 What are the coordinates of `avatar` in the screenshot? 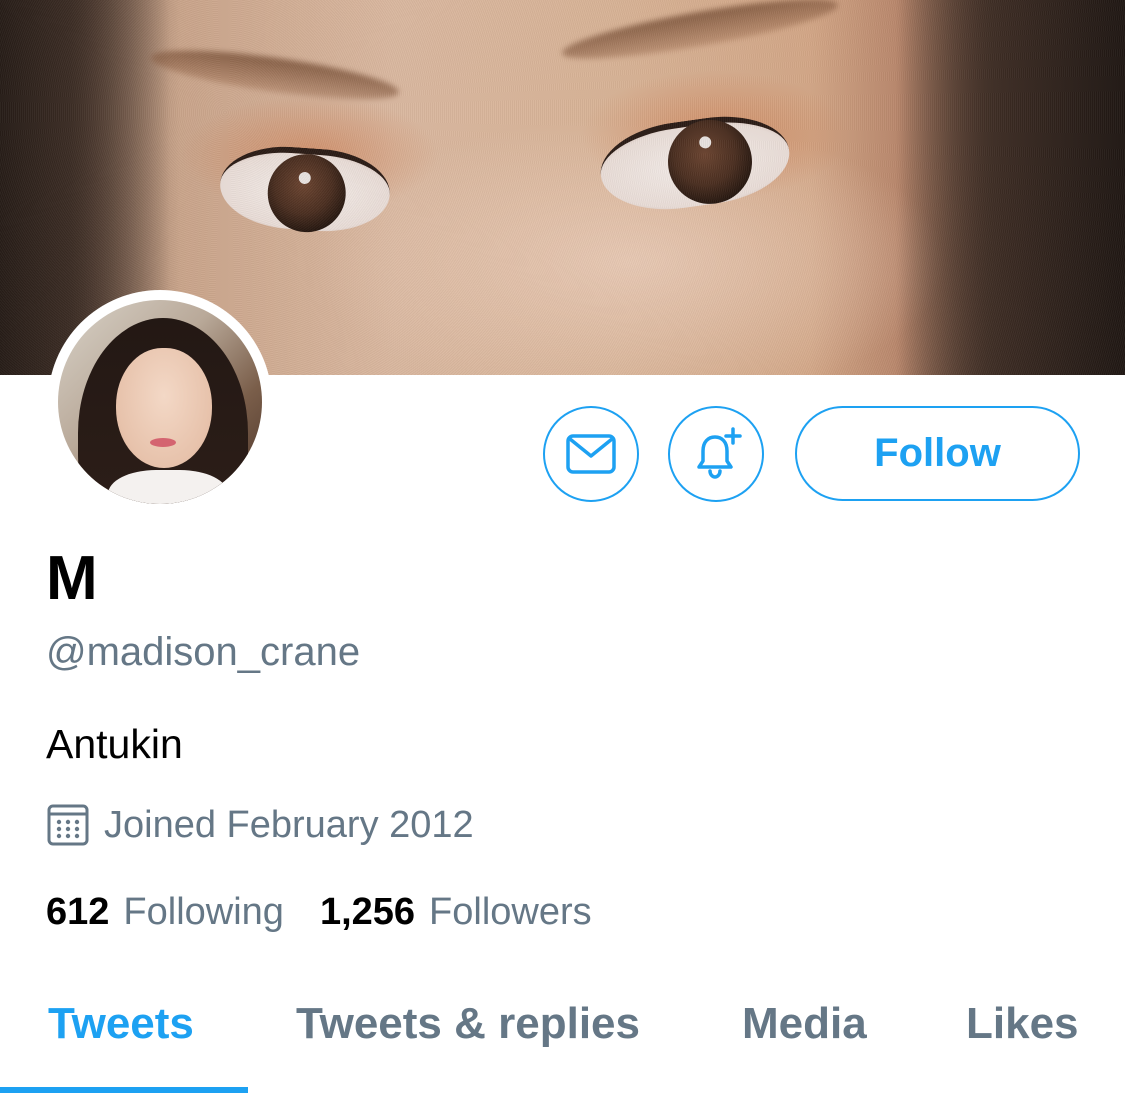 It's located at (160, 402).